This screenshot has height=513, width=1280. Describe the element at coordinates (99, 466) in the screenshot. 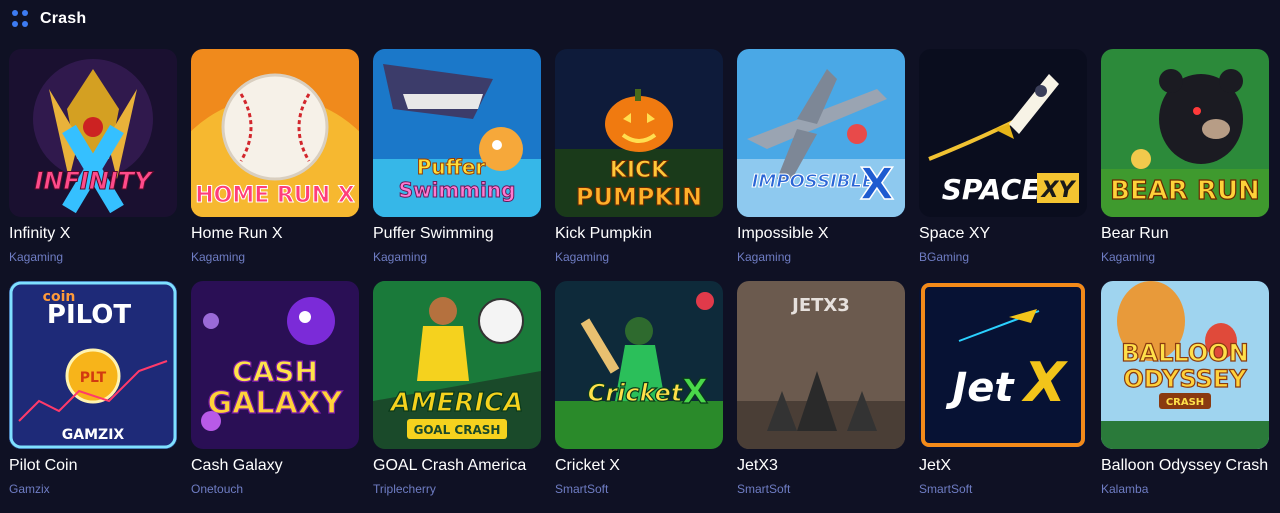

I see `game-name: Pilot Coin` at that location.